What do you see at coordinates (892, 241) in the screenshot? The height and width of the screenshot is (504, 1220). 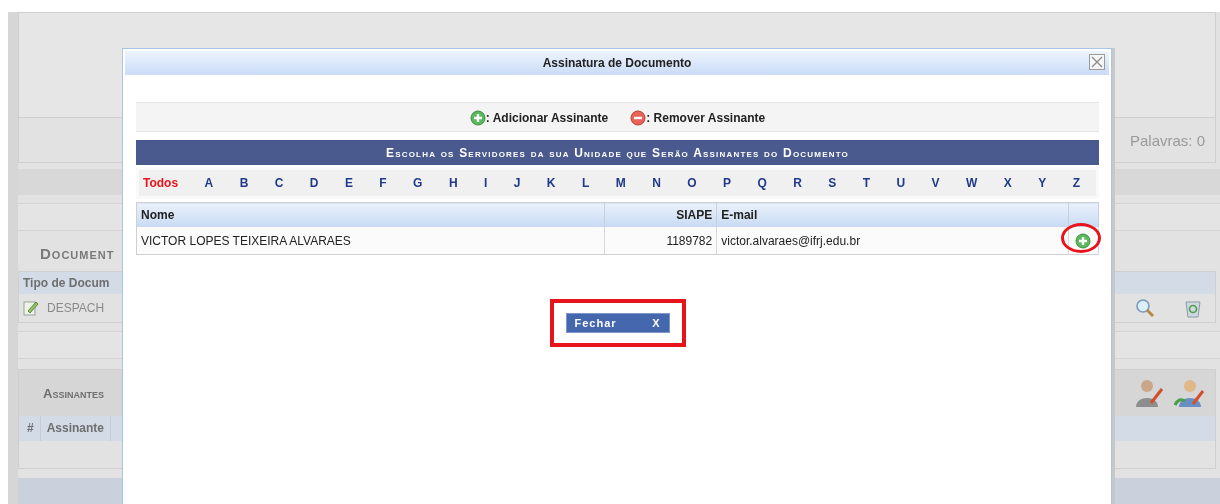 I see `table-cell: victor.alvaraes@ifrj.edu.br` at bounding box center [892, 241].